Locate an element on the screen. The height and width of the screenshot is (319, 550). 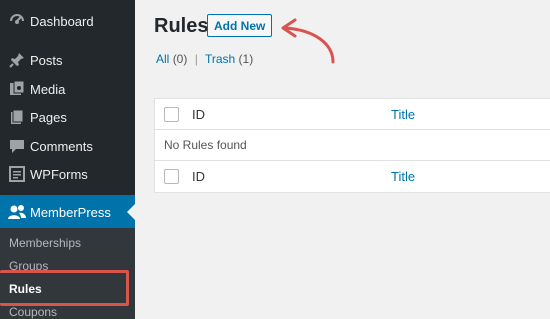
sidebar-item-wpforms: WPForms is located at coordinates (67, 174).